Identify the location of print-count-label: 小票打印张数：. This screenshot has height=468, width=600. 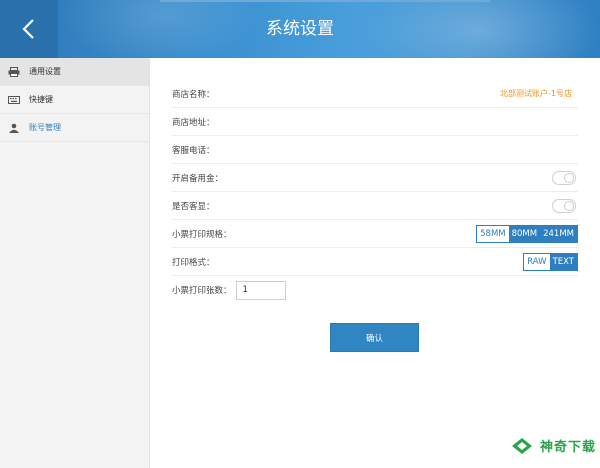
(202, 291).